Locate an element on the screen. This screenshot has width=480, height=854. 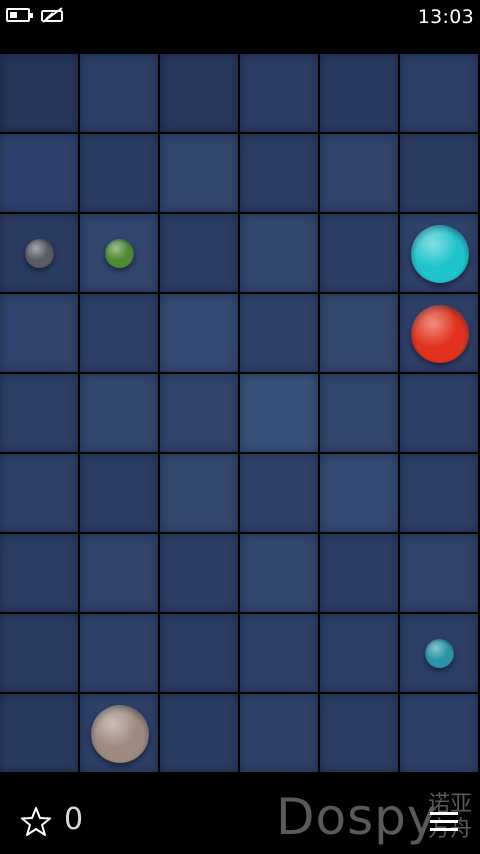
board-tile-r5-c5 is located at coordinates (439, 493).